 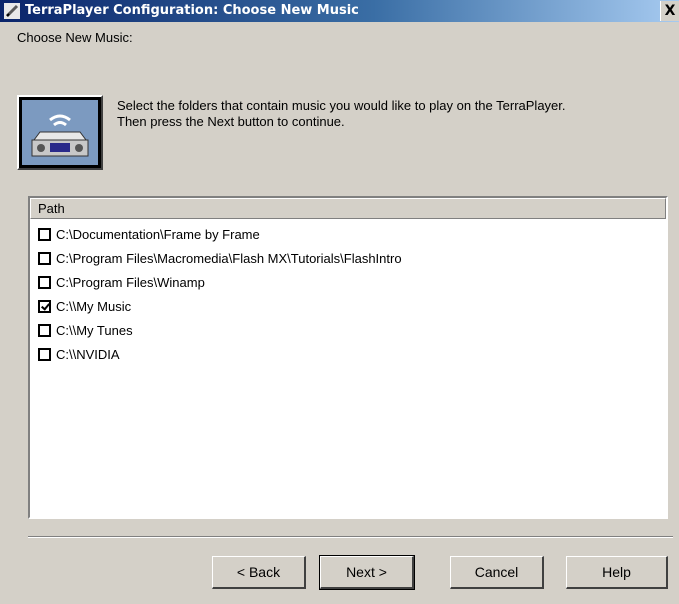 What do you see at coordinates (158, 234) in the screenshot?
I see `folder-path: C:\Documentation\Frame by Frame` at bounding box center [158, 234].